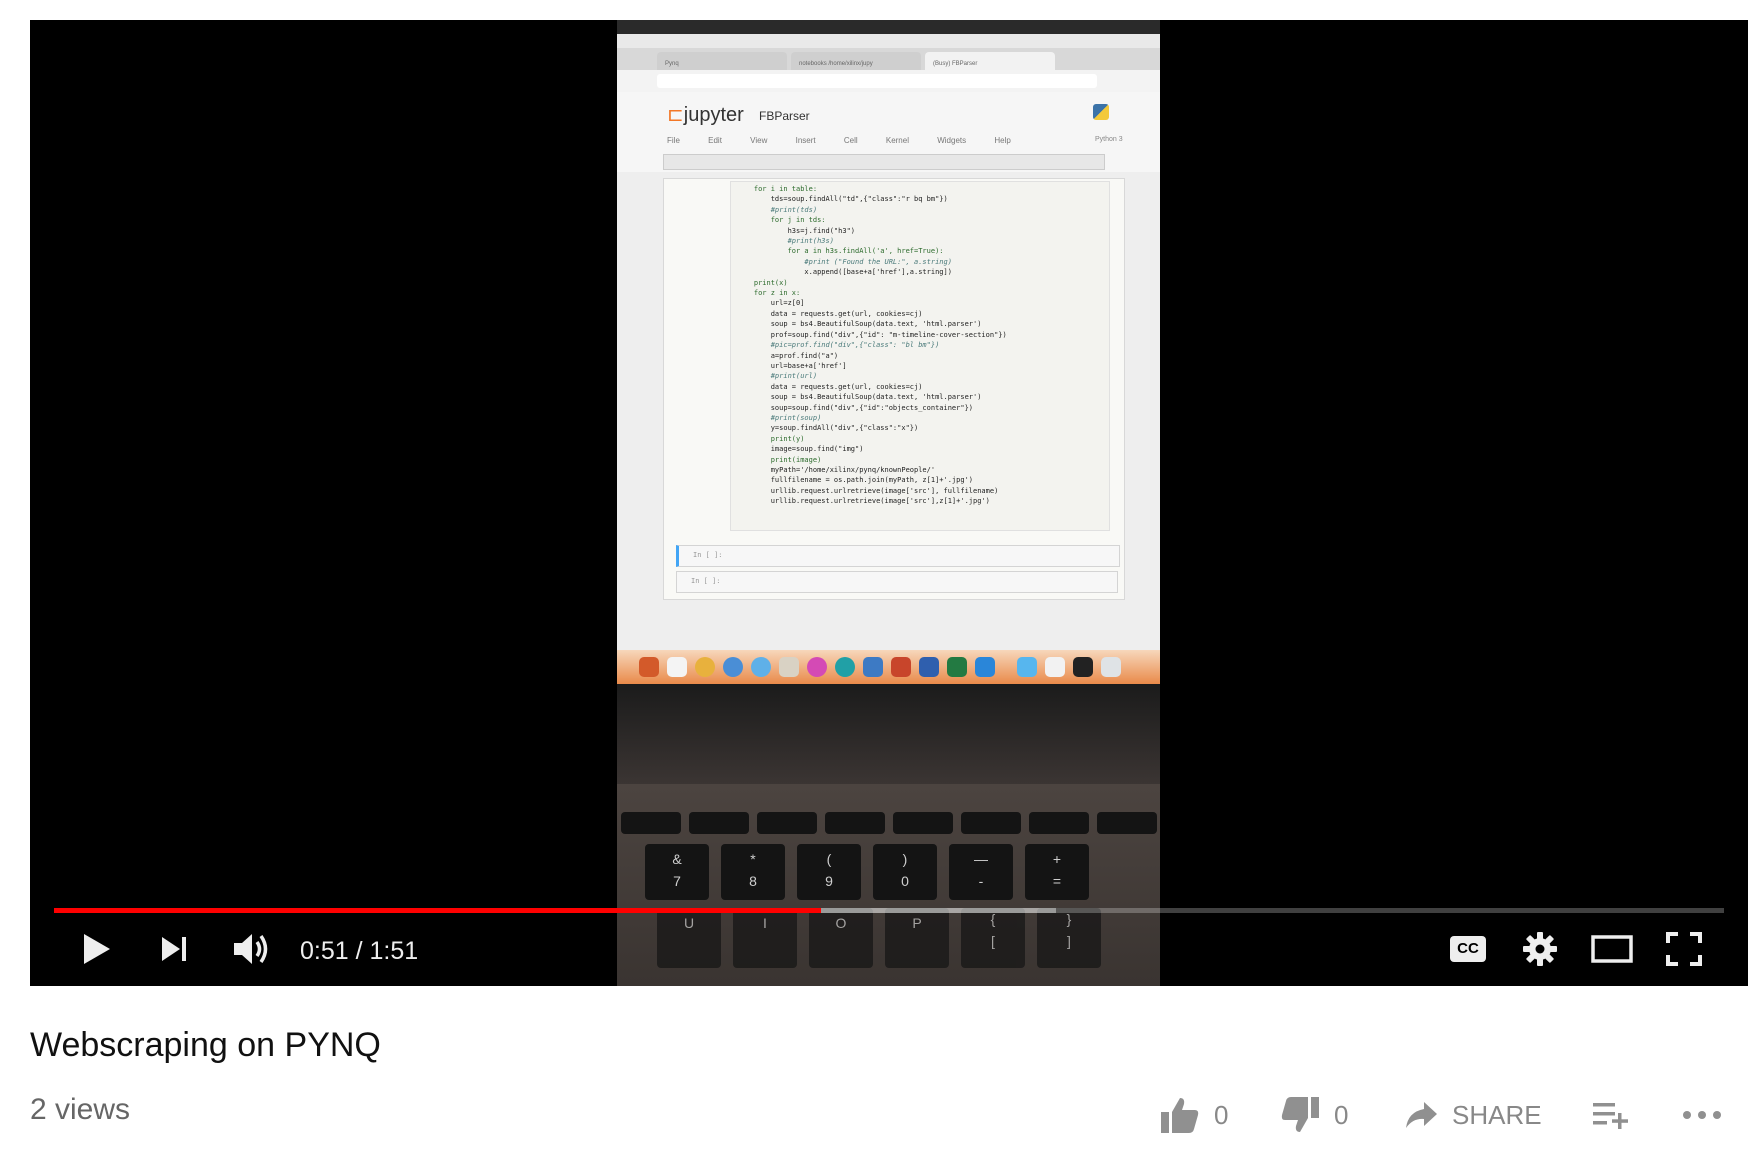 The image size is (1748, 1152). What do you see at coordinates (715, 140) in the screenshot?
I see `jupyter-menu-item: Edit` at bounding box center [715, 140].